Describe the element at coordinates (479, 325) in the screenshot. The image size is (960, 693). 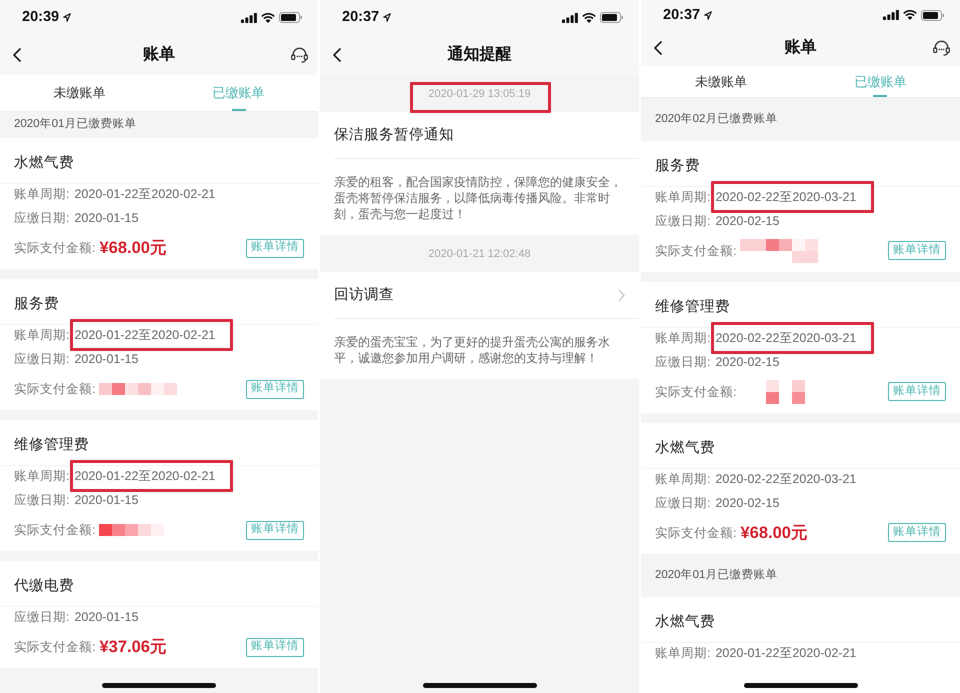
I see `notice-card: 回访调查 亲爱的蛋壳宝宝，为了更好的提升蛋壳公寓的服务水平，诚邀您参加用户调研，感谢您的支持与理解！` at that location.